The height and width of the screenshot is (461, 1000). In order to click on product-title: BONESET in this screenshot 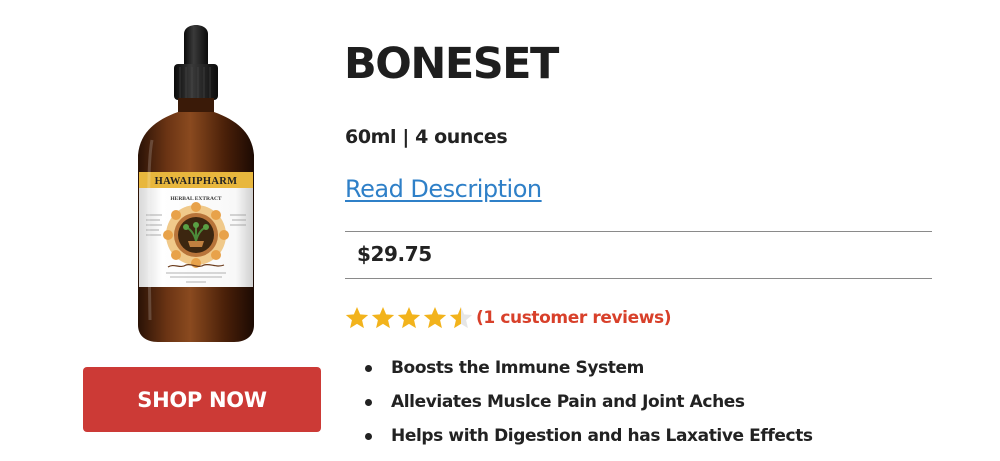, I will do `click(451, 64)`.